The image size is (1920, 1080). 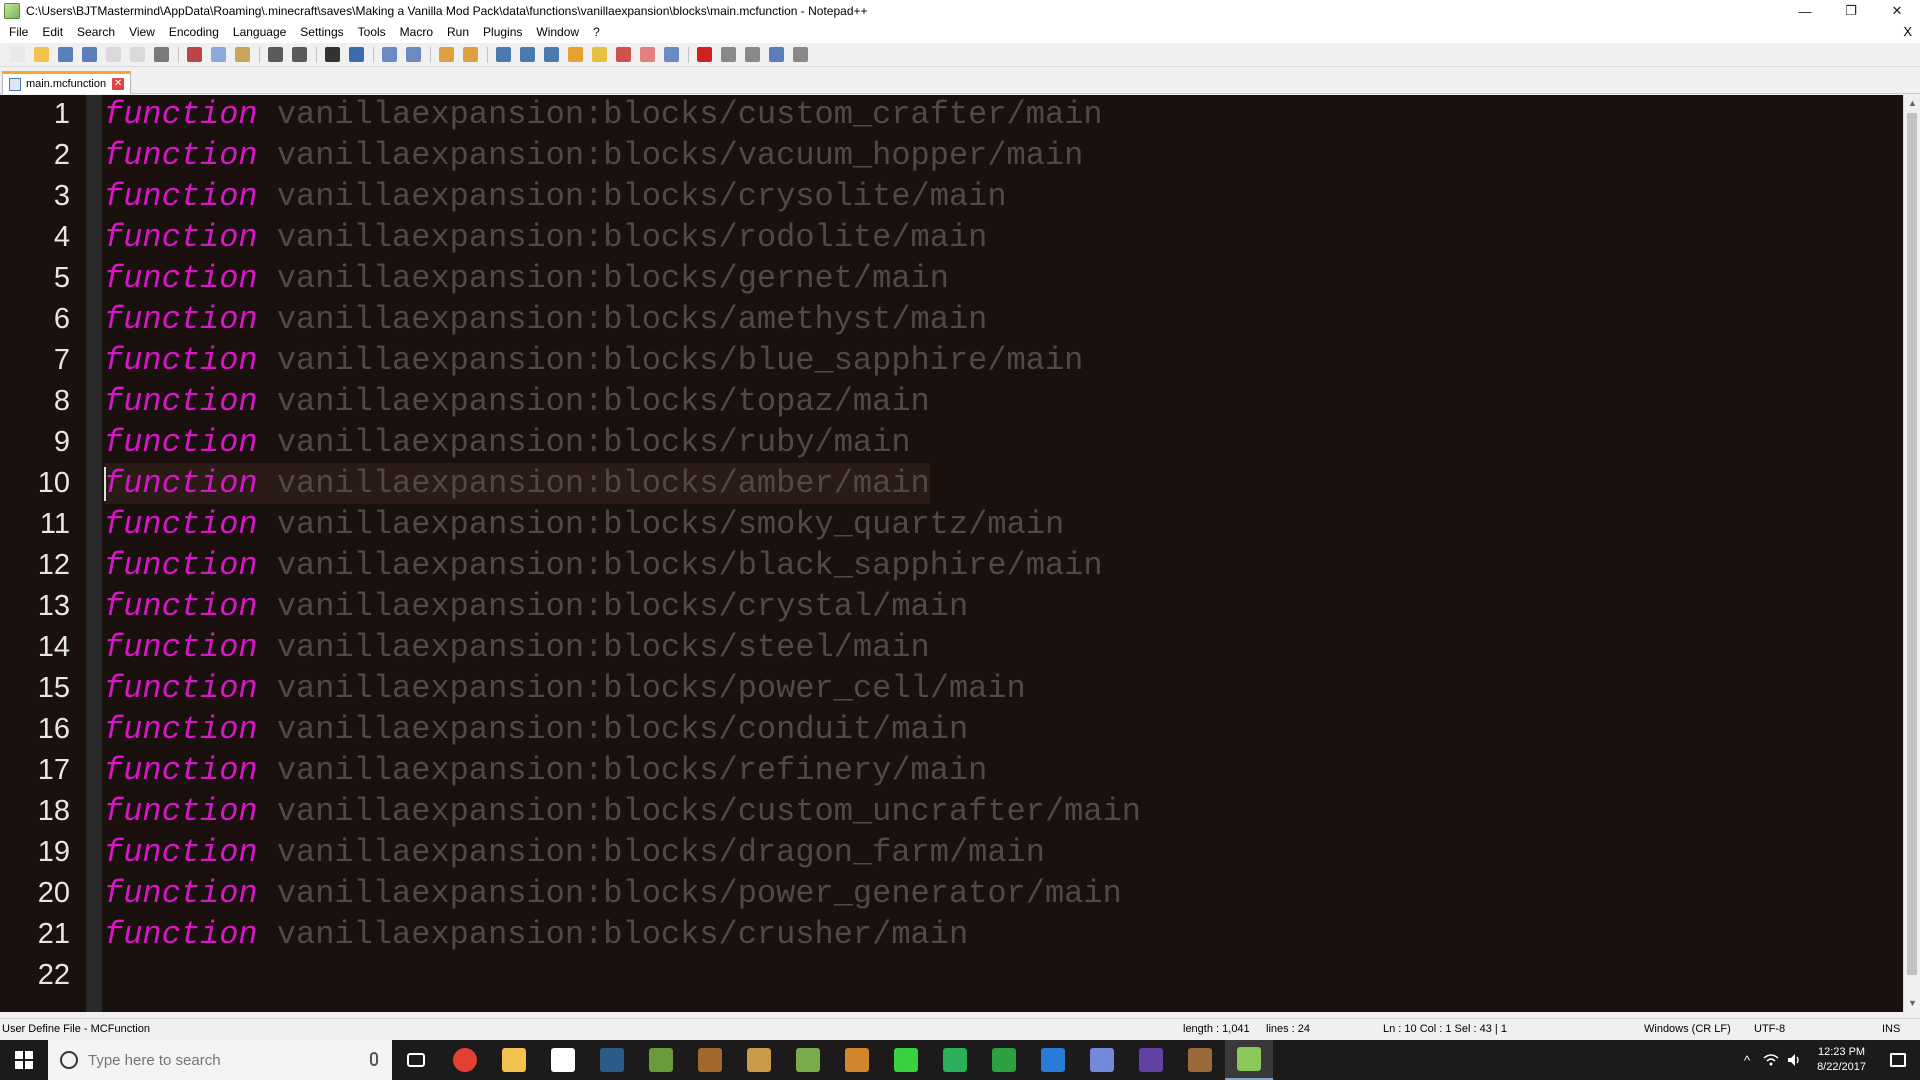 I want to click on volume-icon, so click(x=1795, y=1060).